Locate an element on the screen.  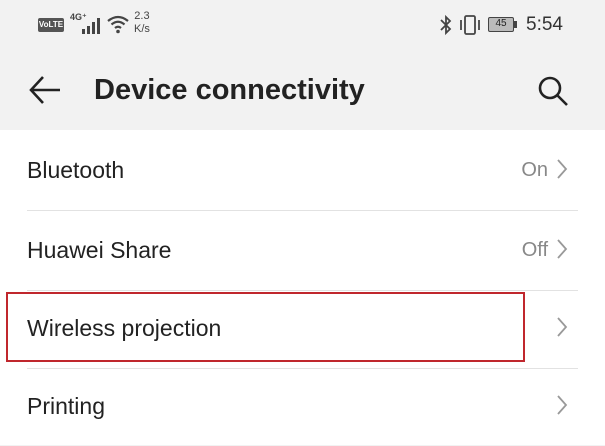
volte-icon: VoLTE is located at coordinates (51, 25).